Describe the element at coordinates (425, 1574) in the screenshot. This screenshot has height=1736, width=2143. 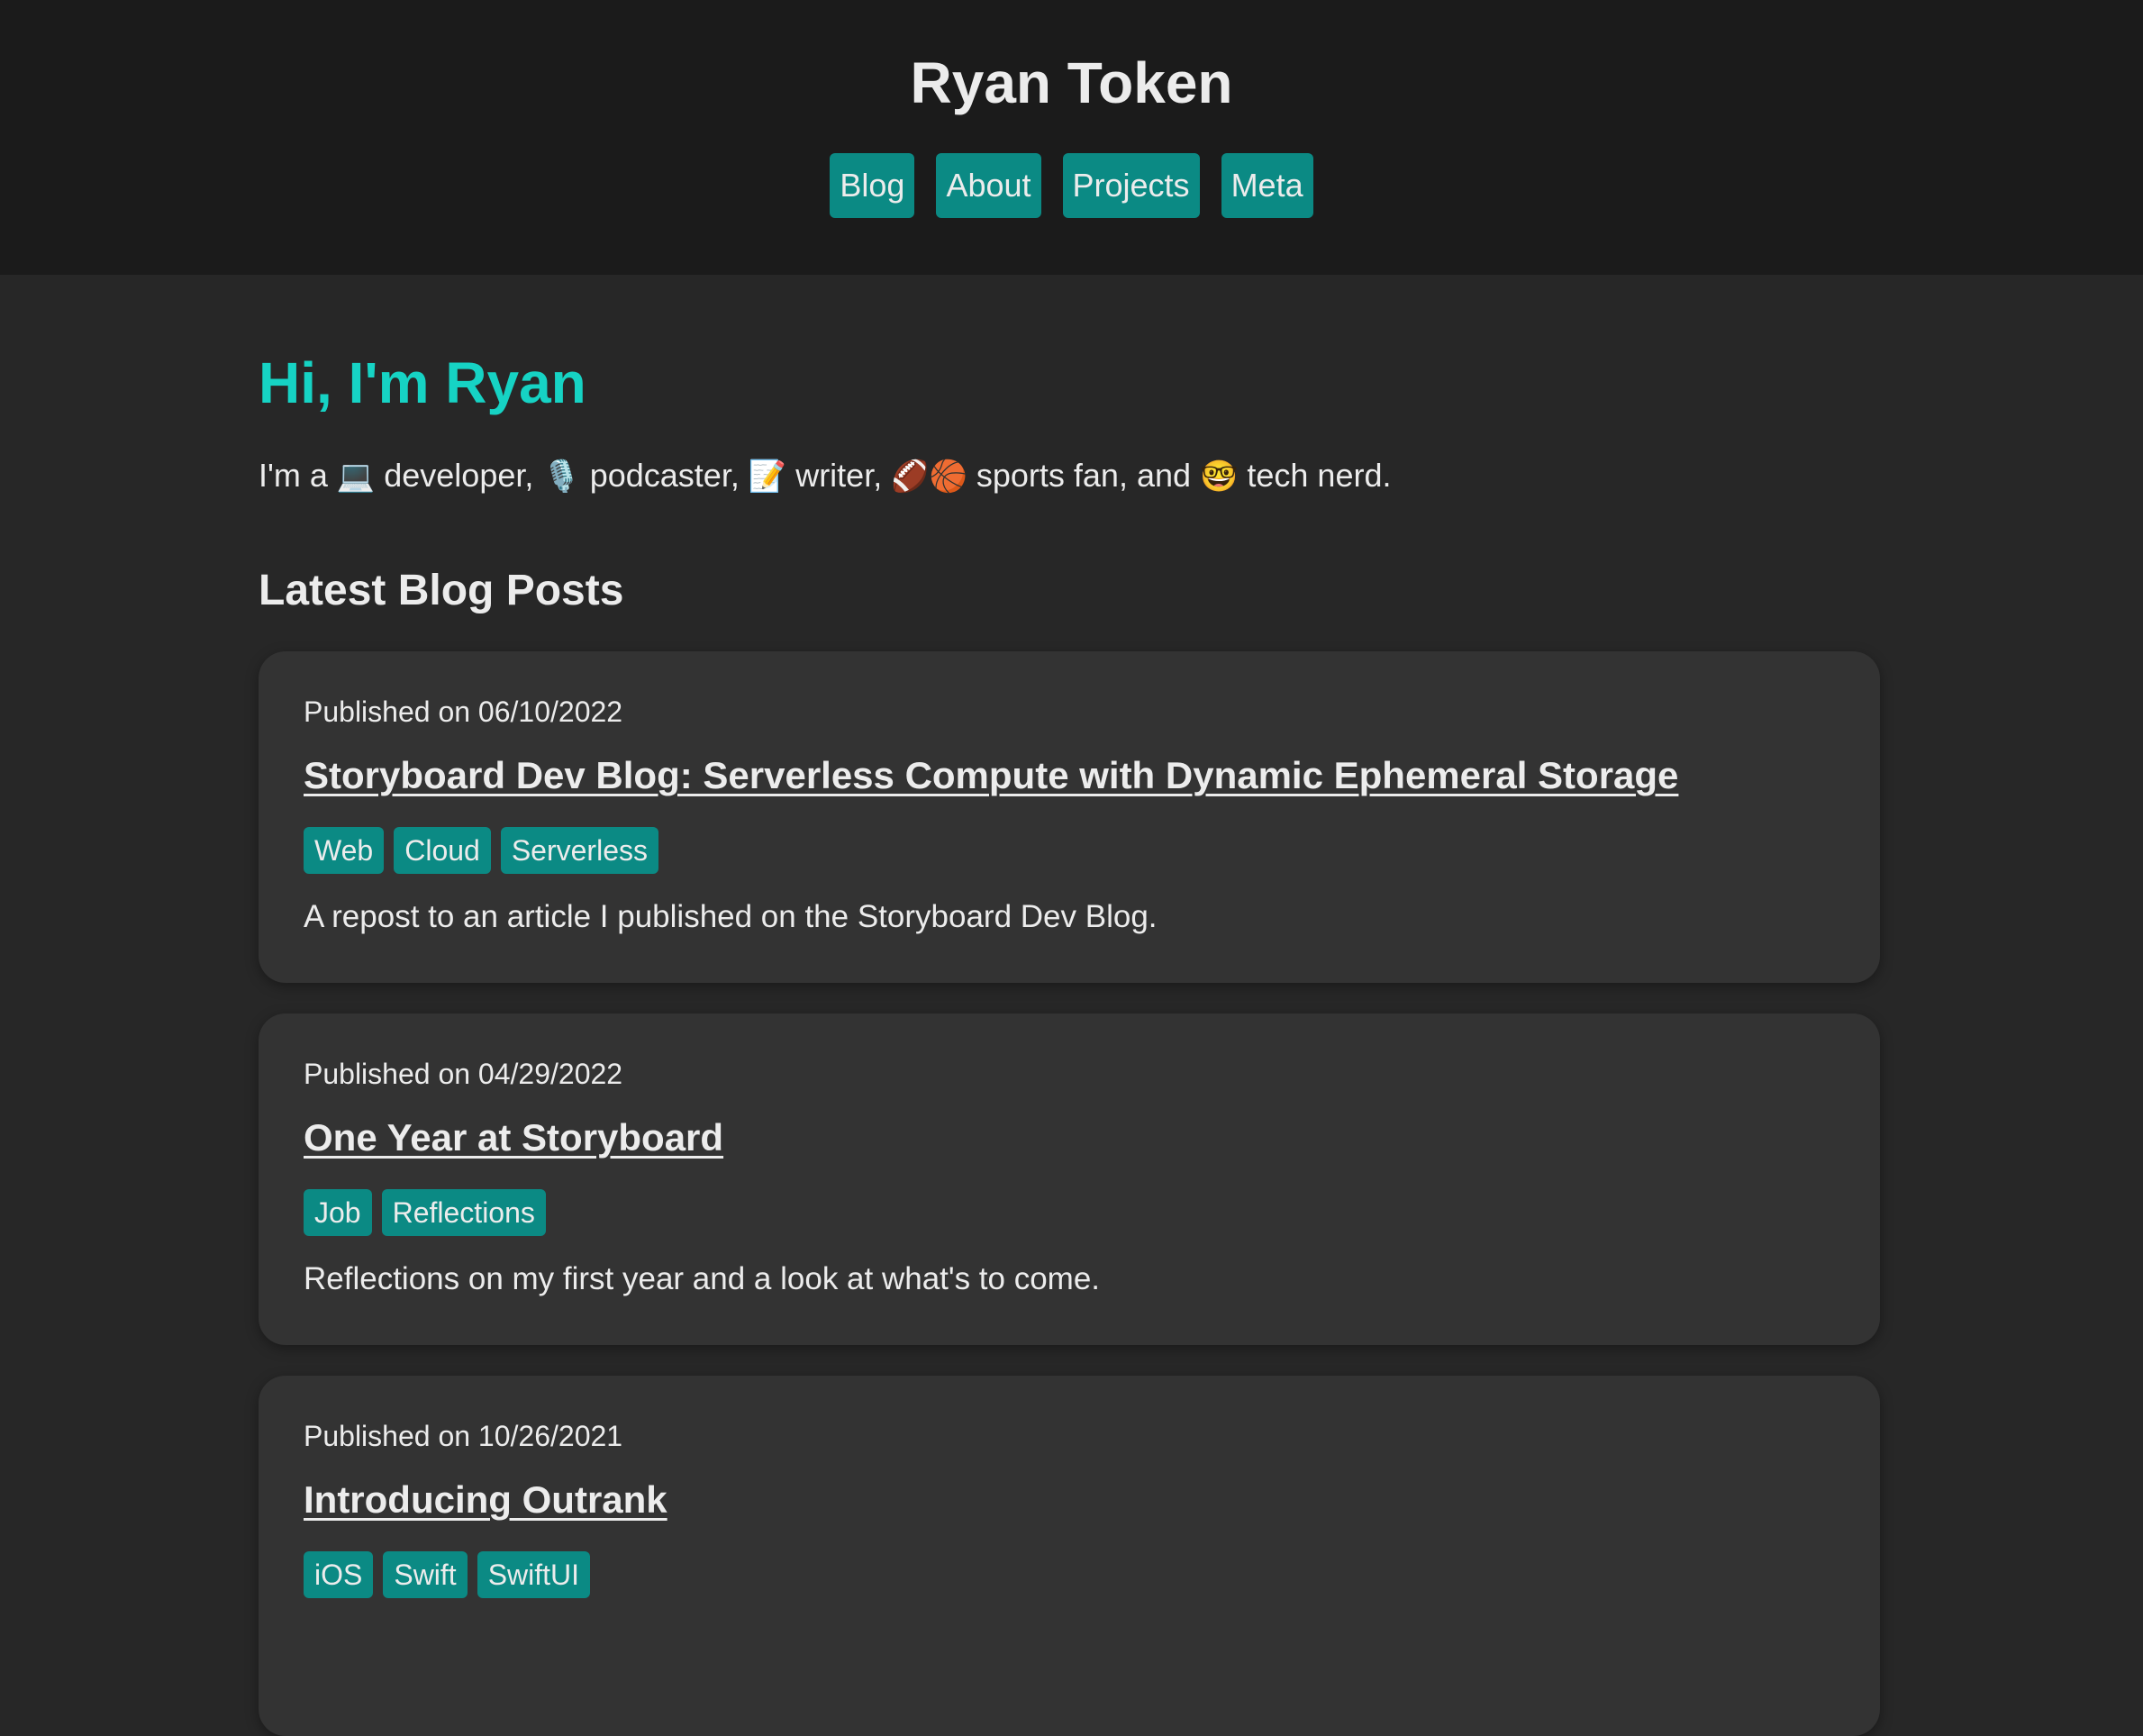
I see `tag-swift: Swift` at that location.